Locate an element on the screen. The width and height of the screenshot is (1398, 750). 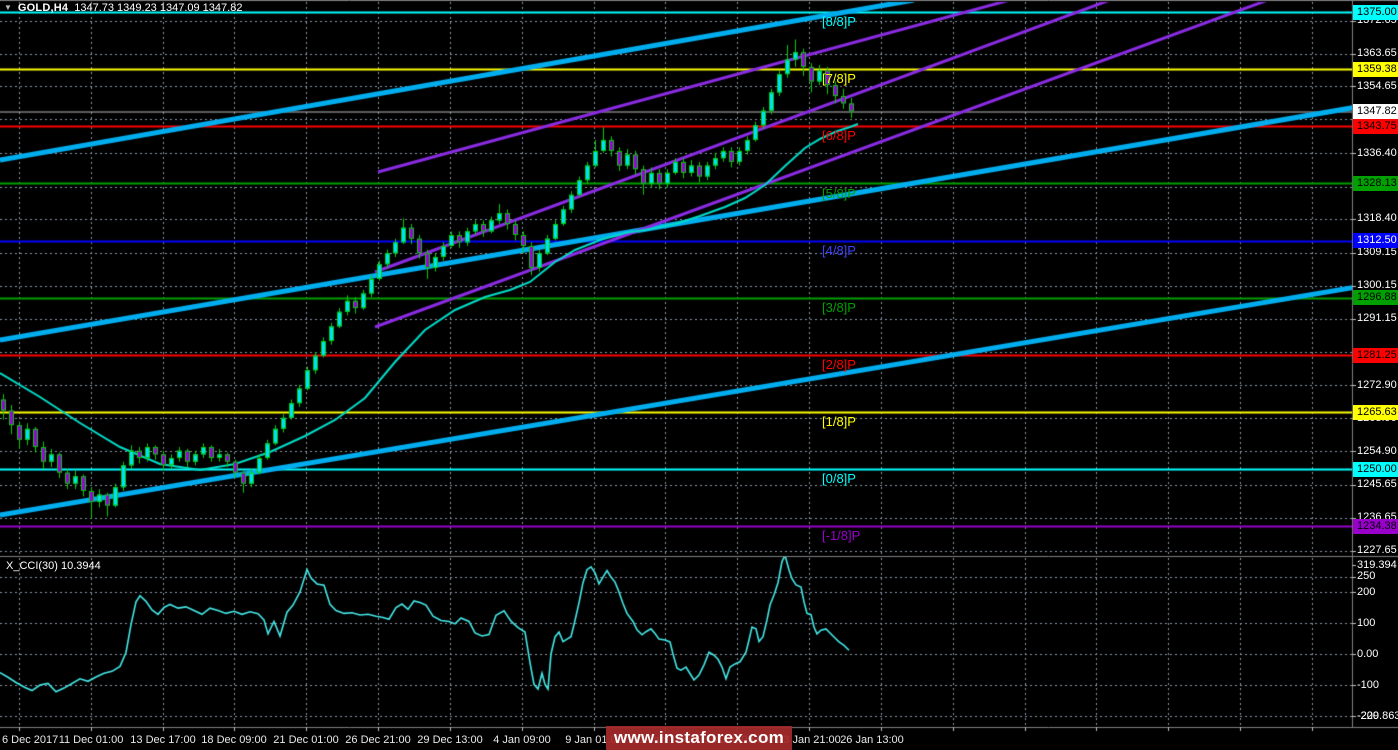
price-tick-label: 1309.15 is located at coordinates (1377, 252).